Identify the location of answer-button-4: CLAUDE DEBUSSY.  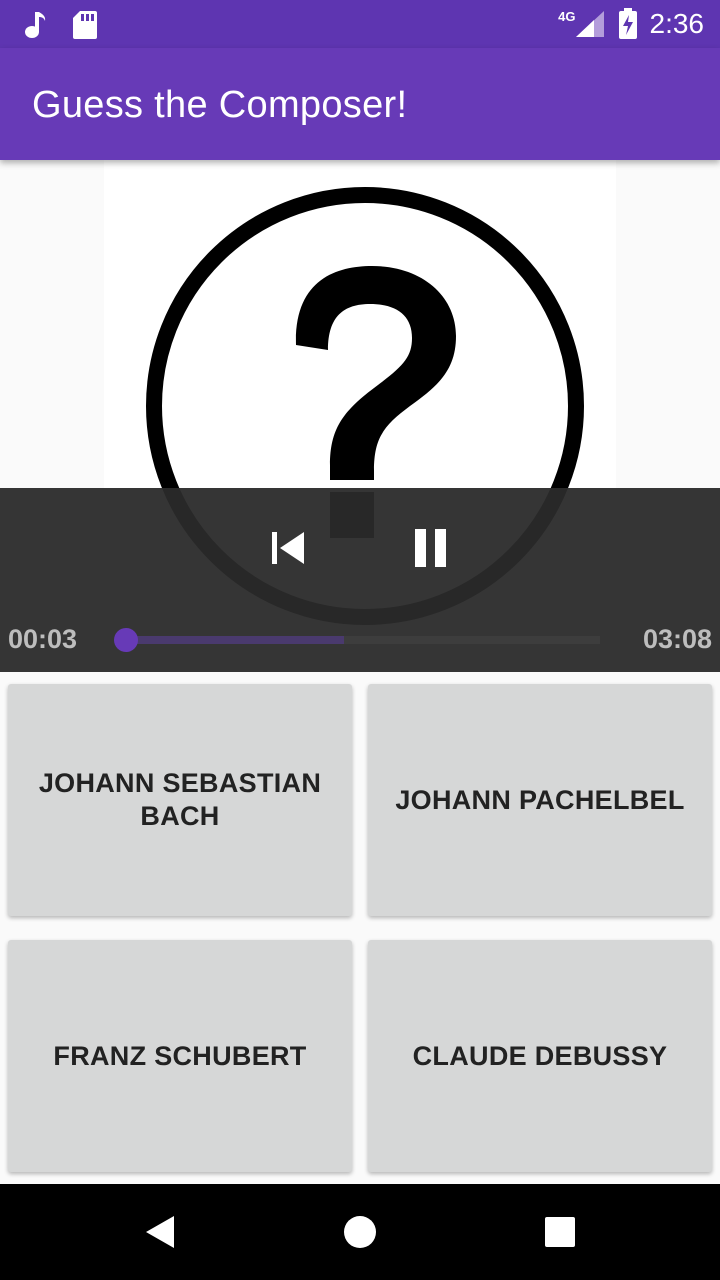
(540, 1056).